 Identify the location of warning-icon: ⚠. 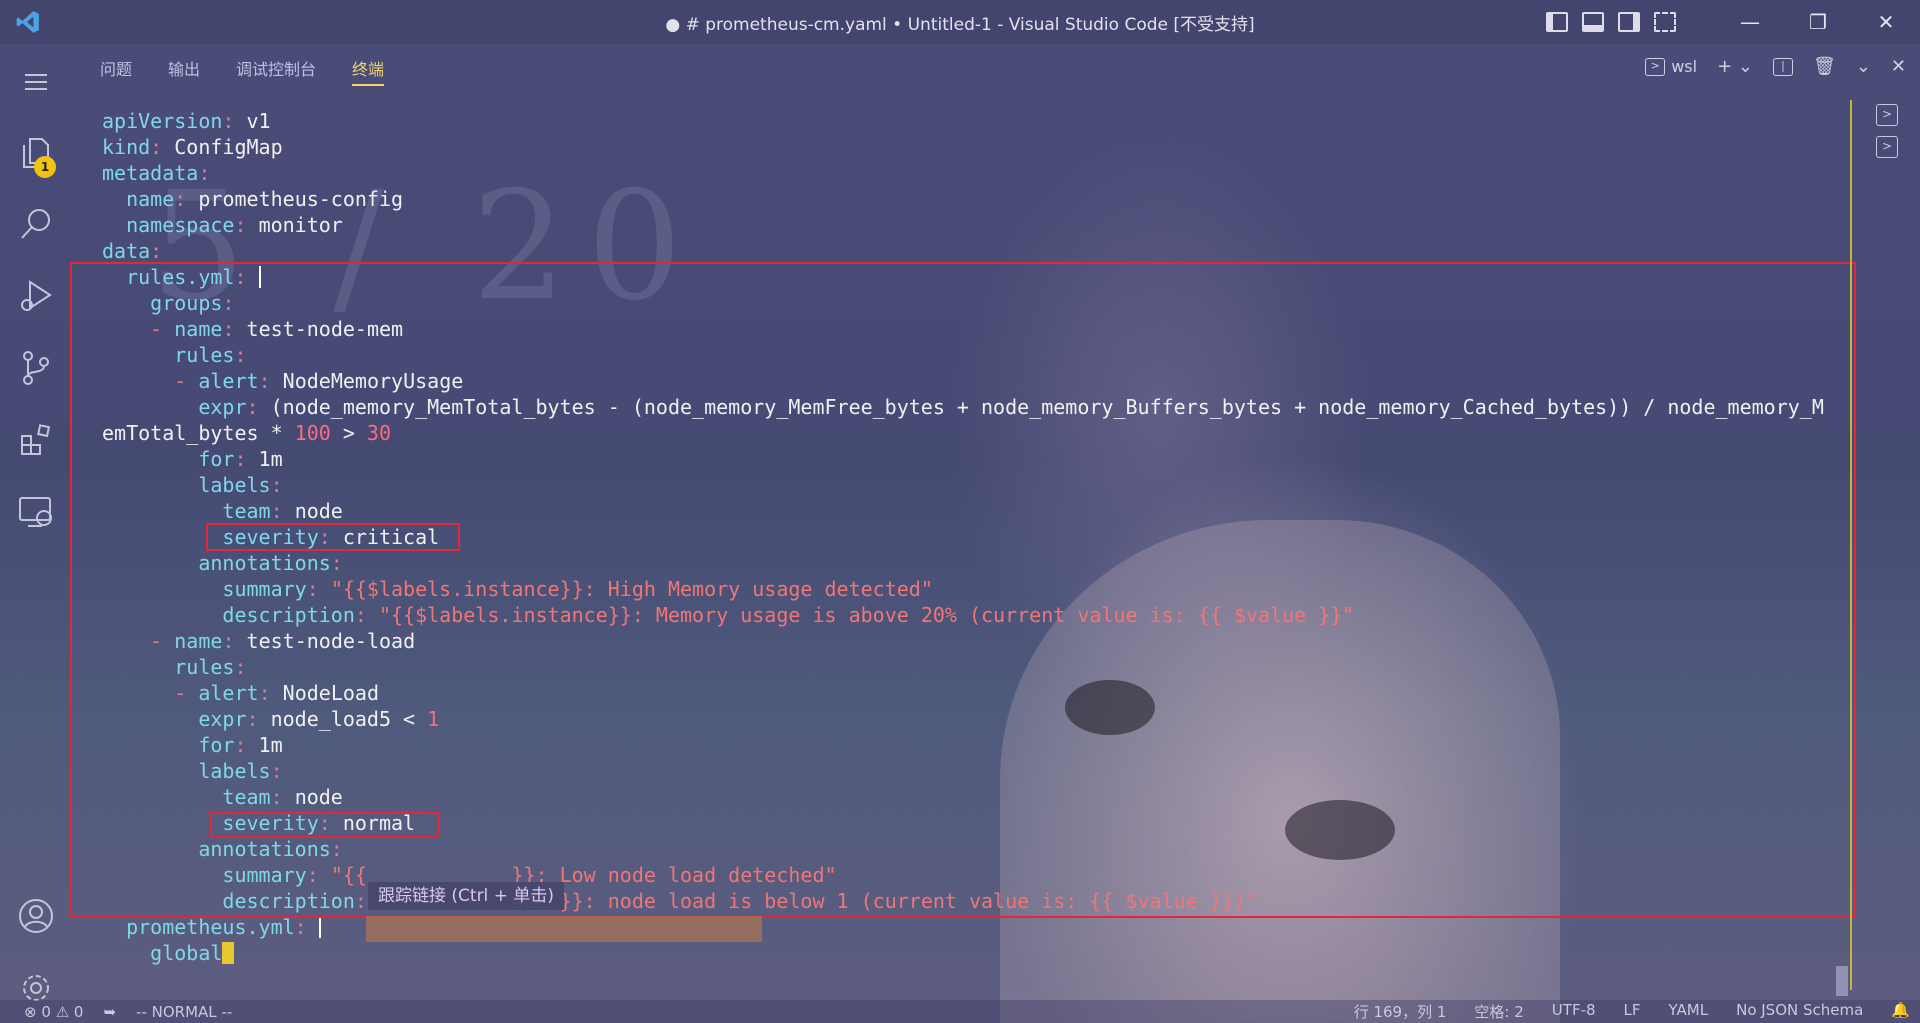
(62, 1011).